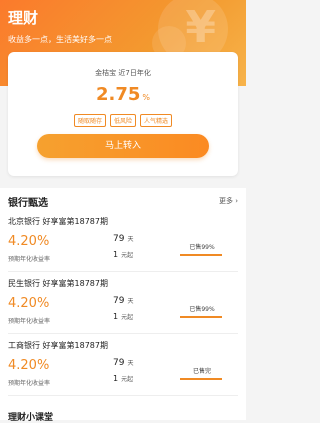 This screenshot has height=423, width=320. Describe the element at coordinates (123, 395) in the screenshot. I see `divider` at that location.